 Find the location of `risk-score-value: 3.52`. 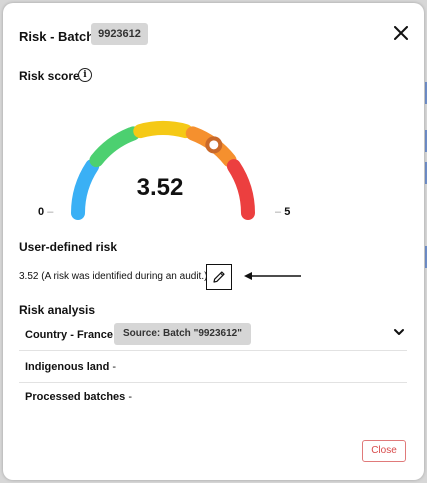

risk-score-value: 3.52 is located at coordinates (160, 187).